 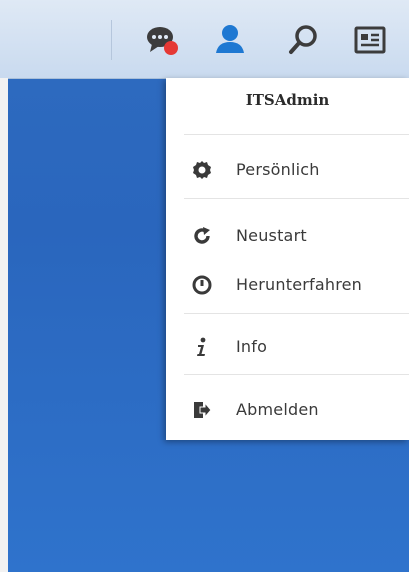 I want to click on menu-item-label: Abmelden, so click(x=277, y=409).